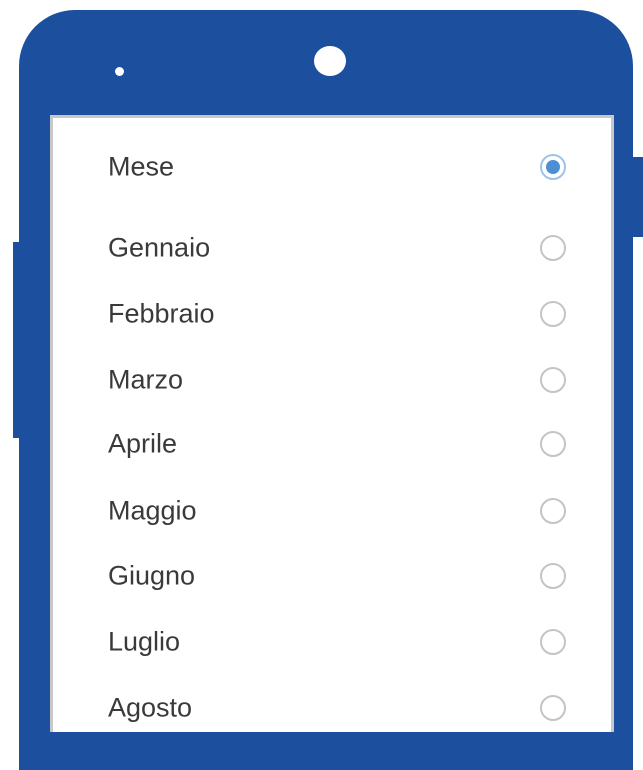 The height and width of the screenshot is (770, 643). Describe the element at coordinates (146, 379) in the screenshot. I see `radio-option-label: Marzo` at that location.